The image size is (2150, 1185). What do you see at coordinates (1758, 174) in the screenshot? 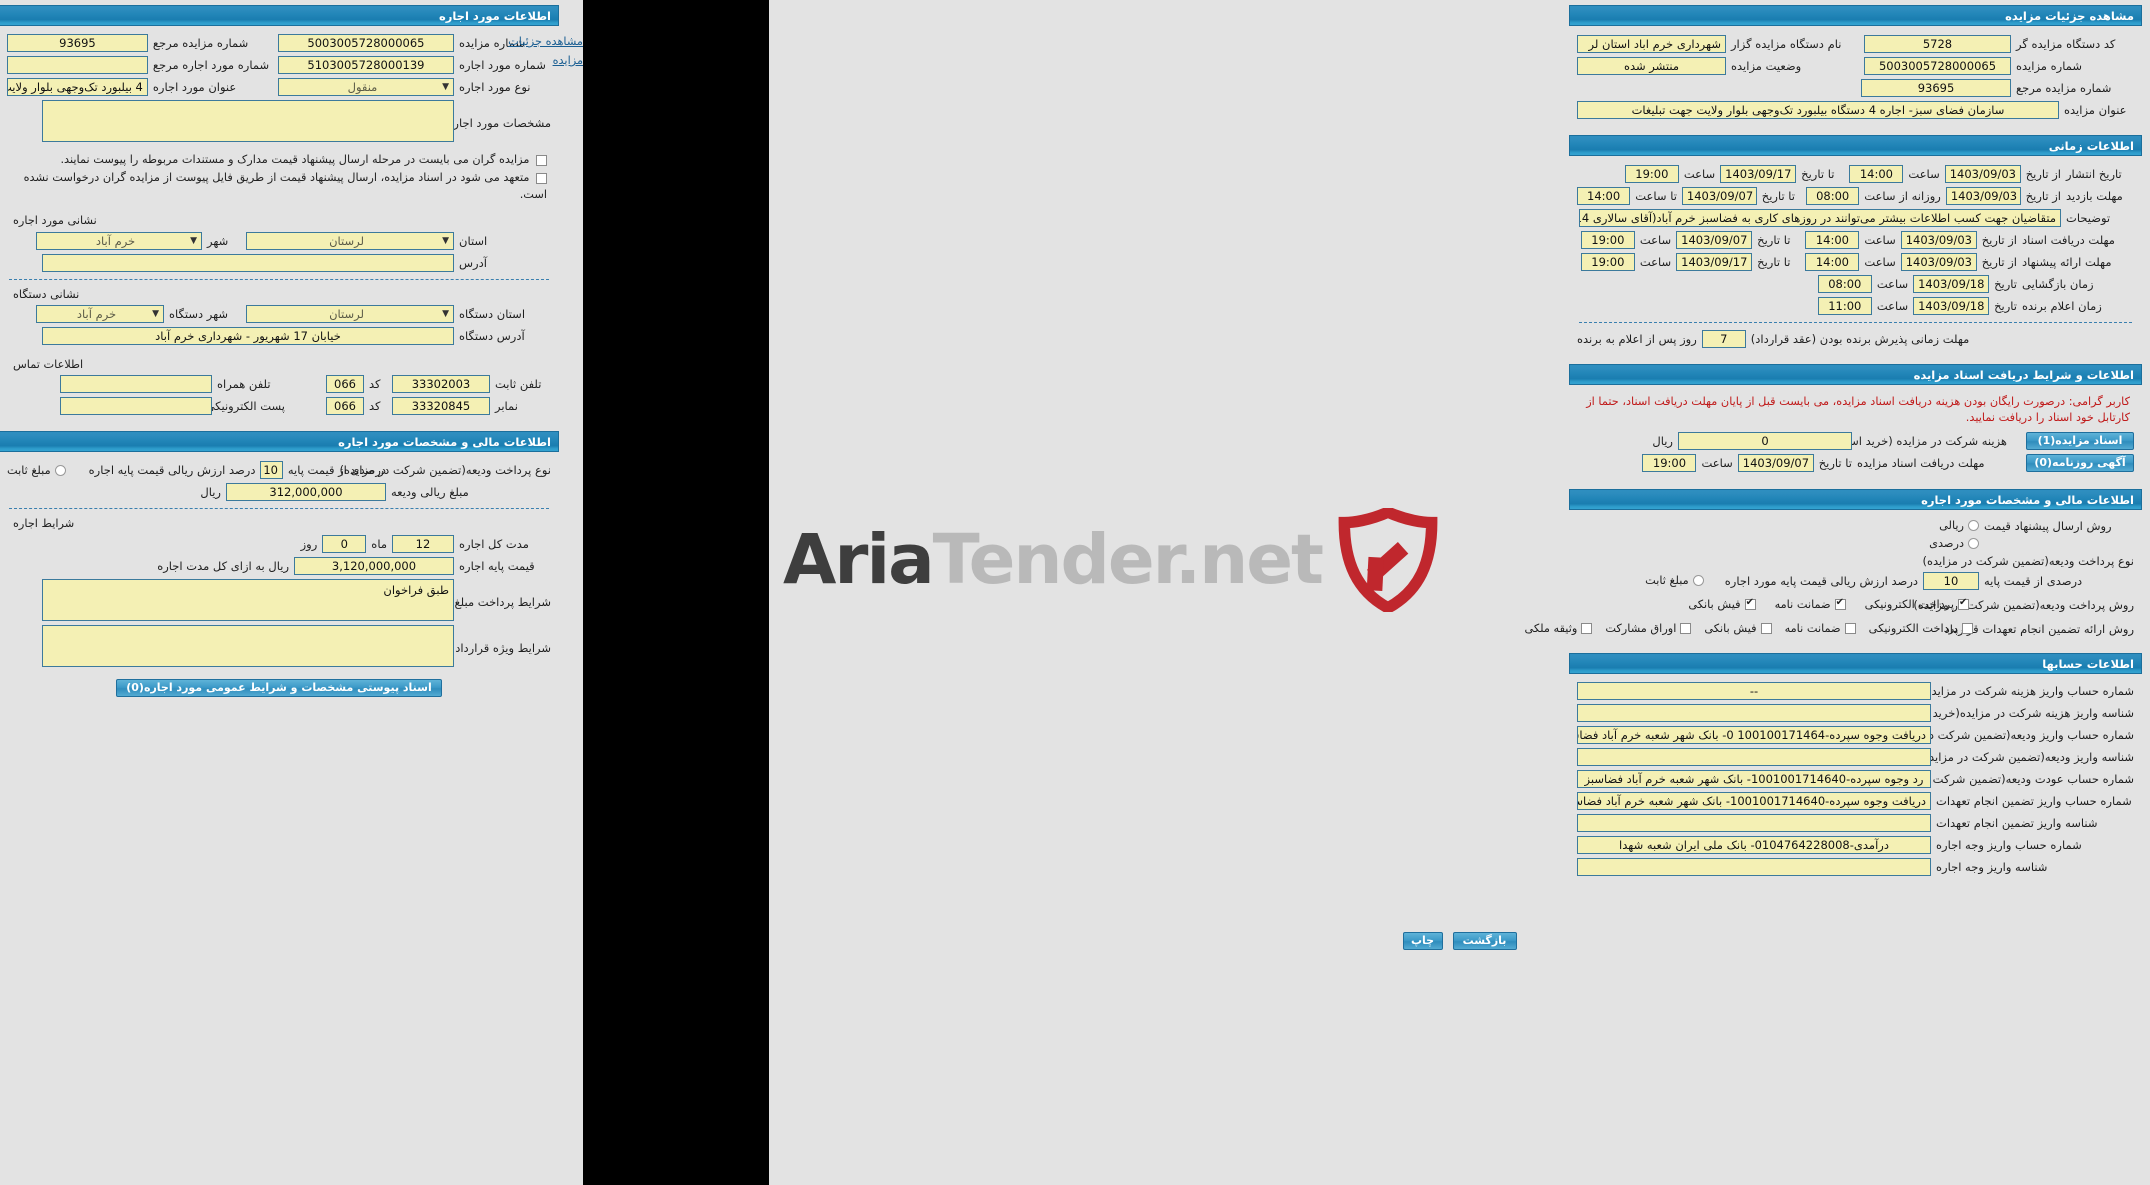
I see `field-publish-to-date: 1403/09/17` at bounding box center [1758, 174].